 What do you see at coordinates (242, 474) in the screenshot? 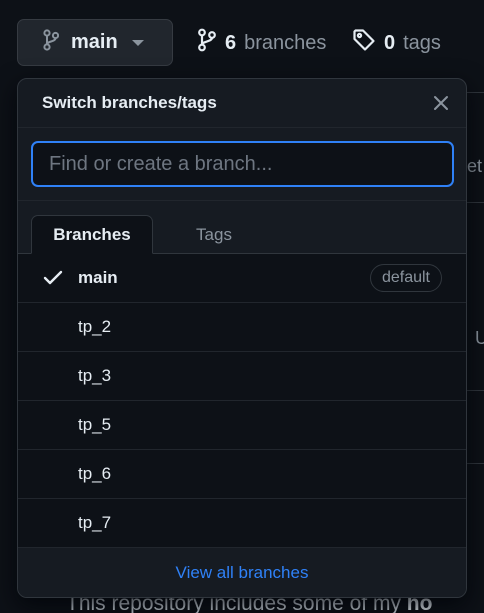
I see `branch-item: tp_6` at bounding box center [242, 474].